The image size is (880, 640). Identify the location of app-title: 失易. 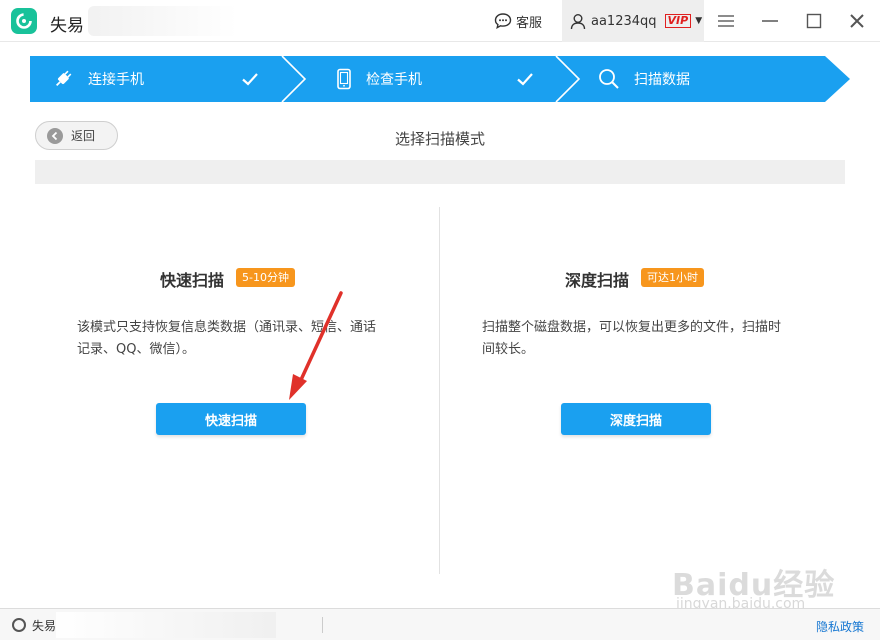
(67, 26).